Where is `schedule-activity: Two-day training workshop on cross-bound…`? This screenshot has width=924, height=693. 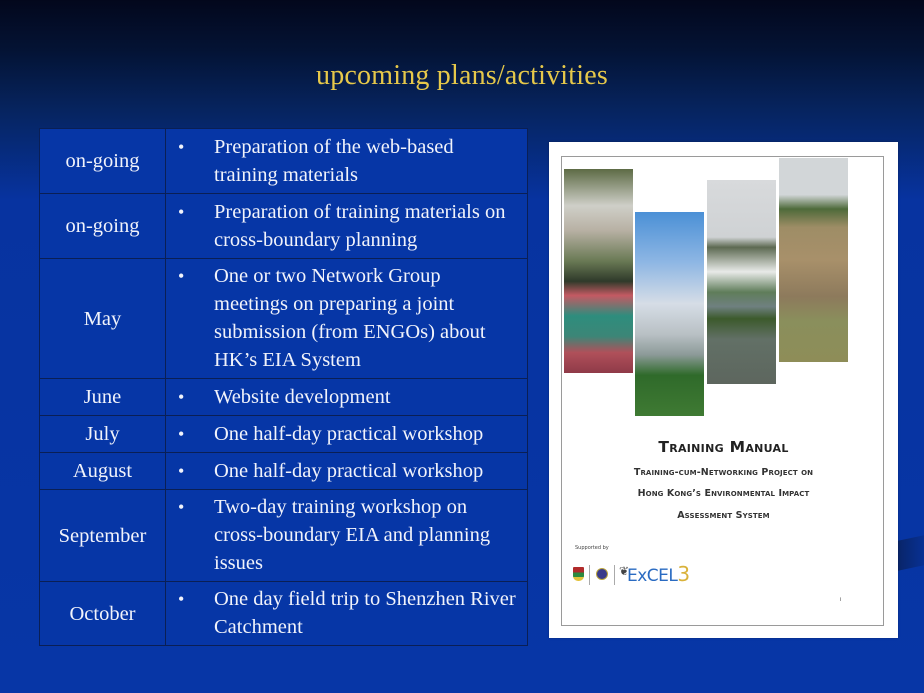 schedule-activity: Two-day training workshop on cross-bound… is located at coordinates (352, 535).